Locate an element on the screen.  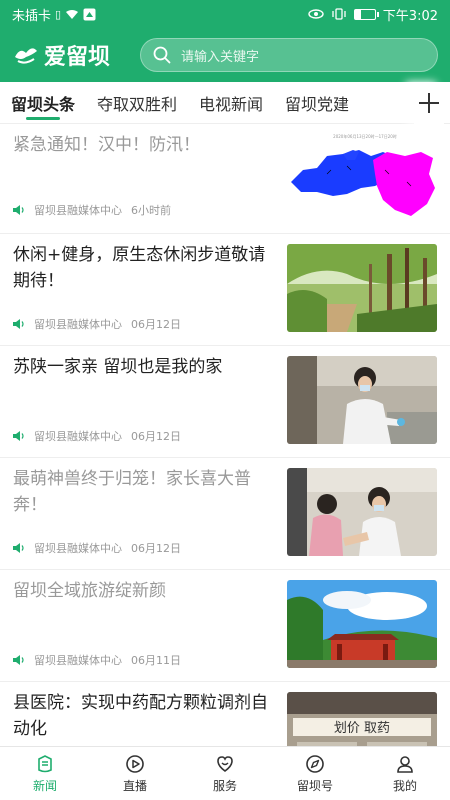
news-title: 最萌神兽终于归笼！家长喜大普奔！ is located at coordinates (132, 492).